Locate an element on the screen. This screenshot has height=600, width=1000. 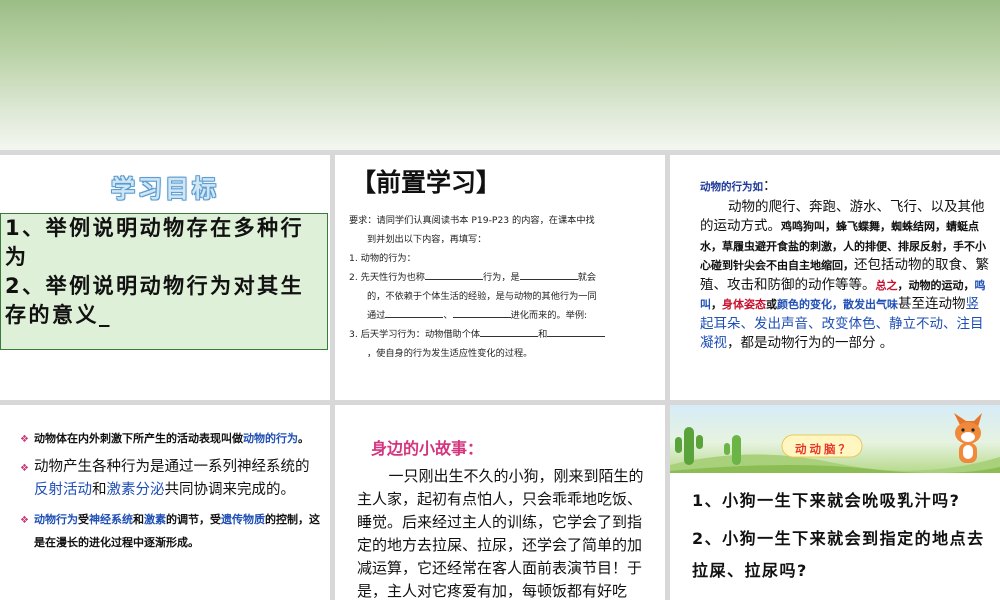
learning-goals-title: 学习目标 is located at coordinates (165, 189).